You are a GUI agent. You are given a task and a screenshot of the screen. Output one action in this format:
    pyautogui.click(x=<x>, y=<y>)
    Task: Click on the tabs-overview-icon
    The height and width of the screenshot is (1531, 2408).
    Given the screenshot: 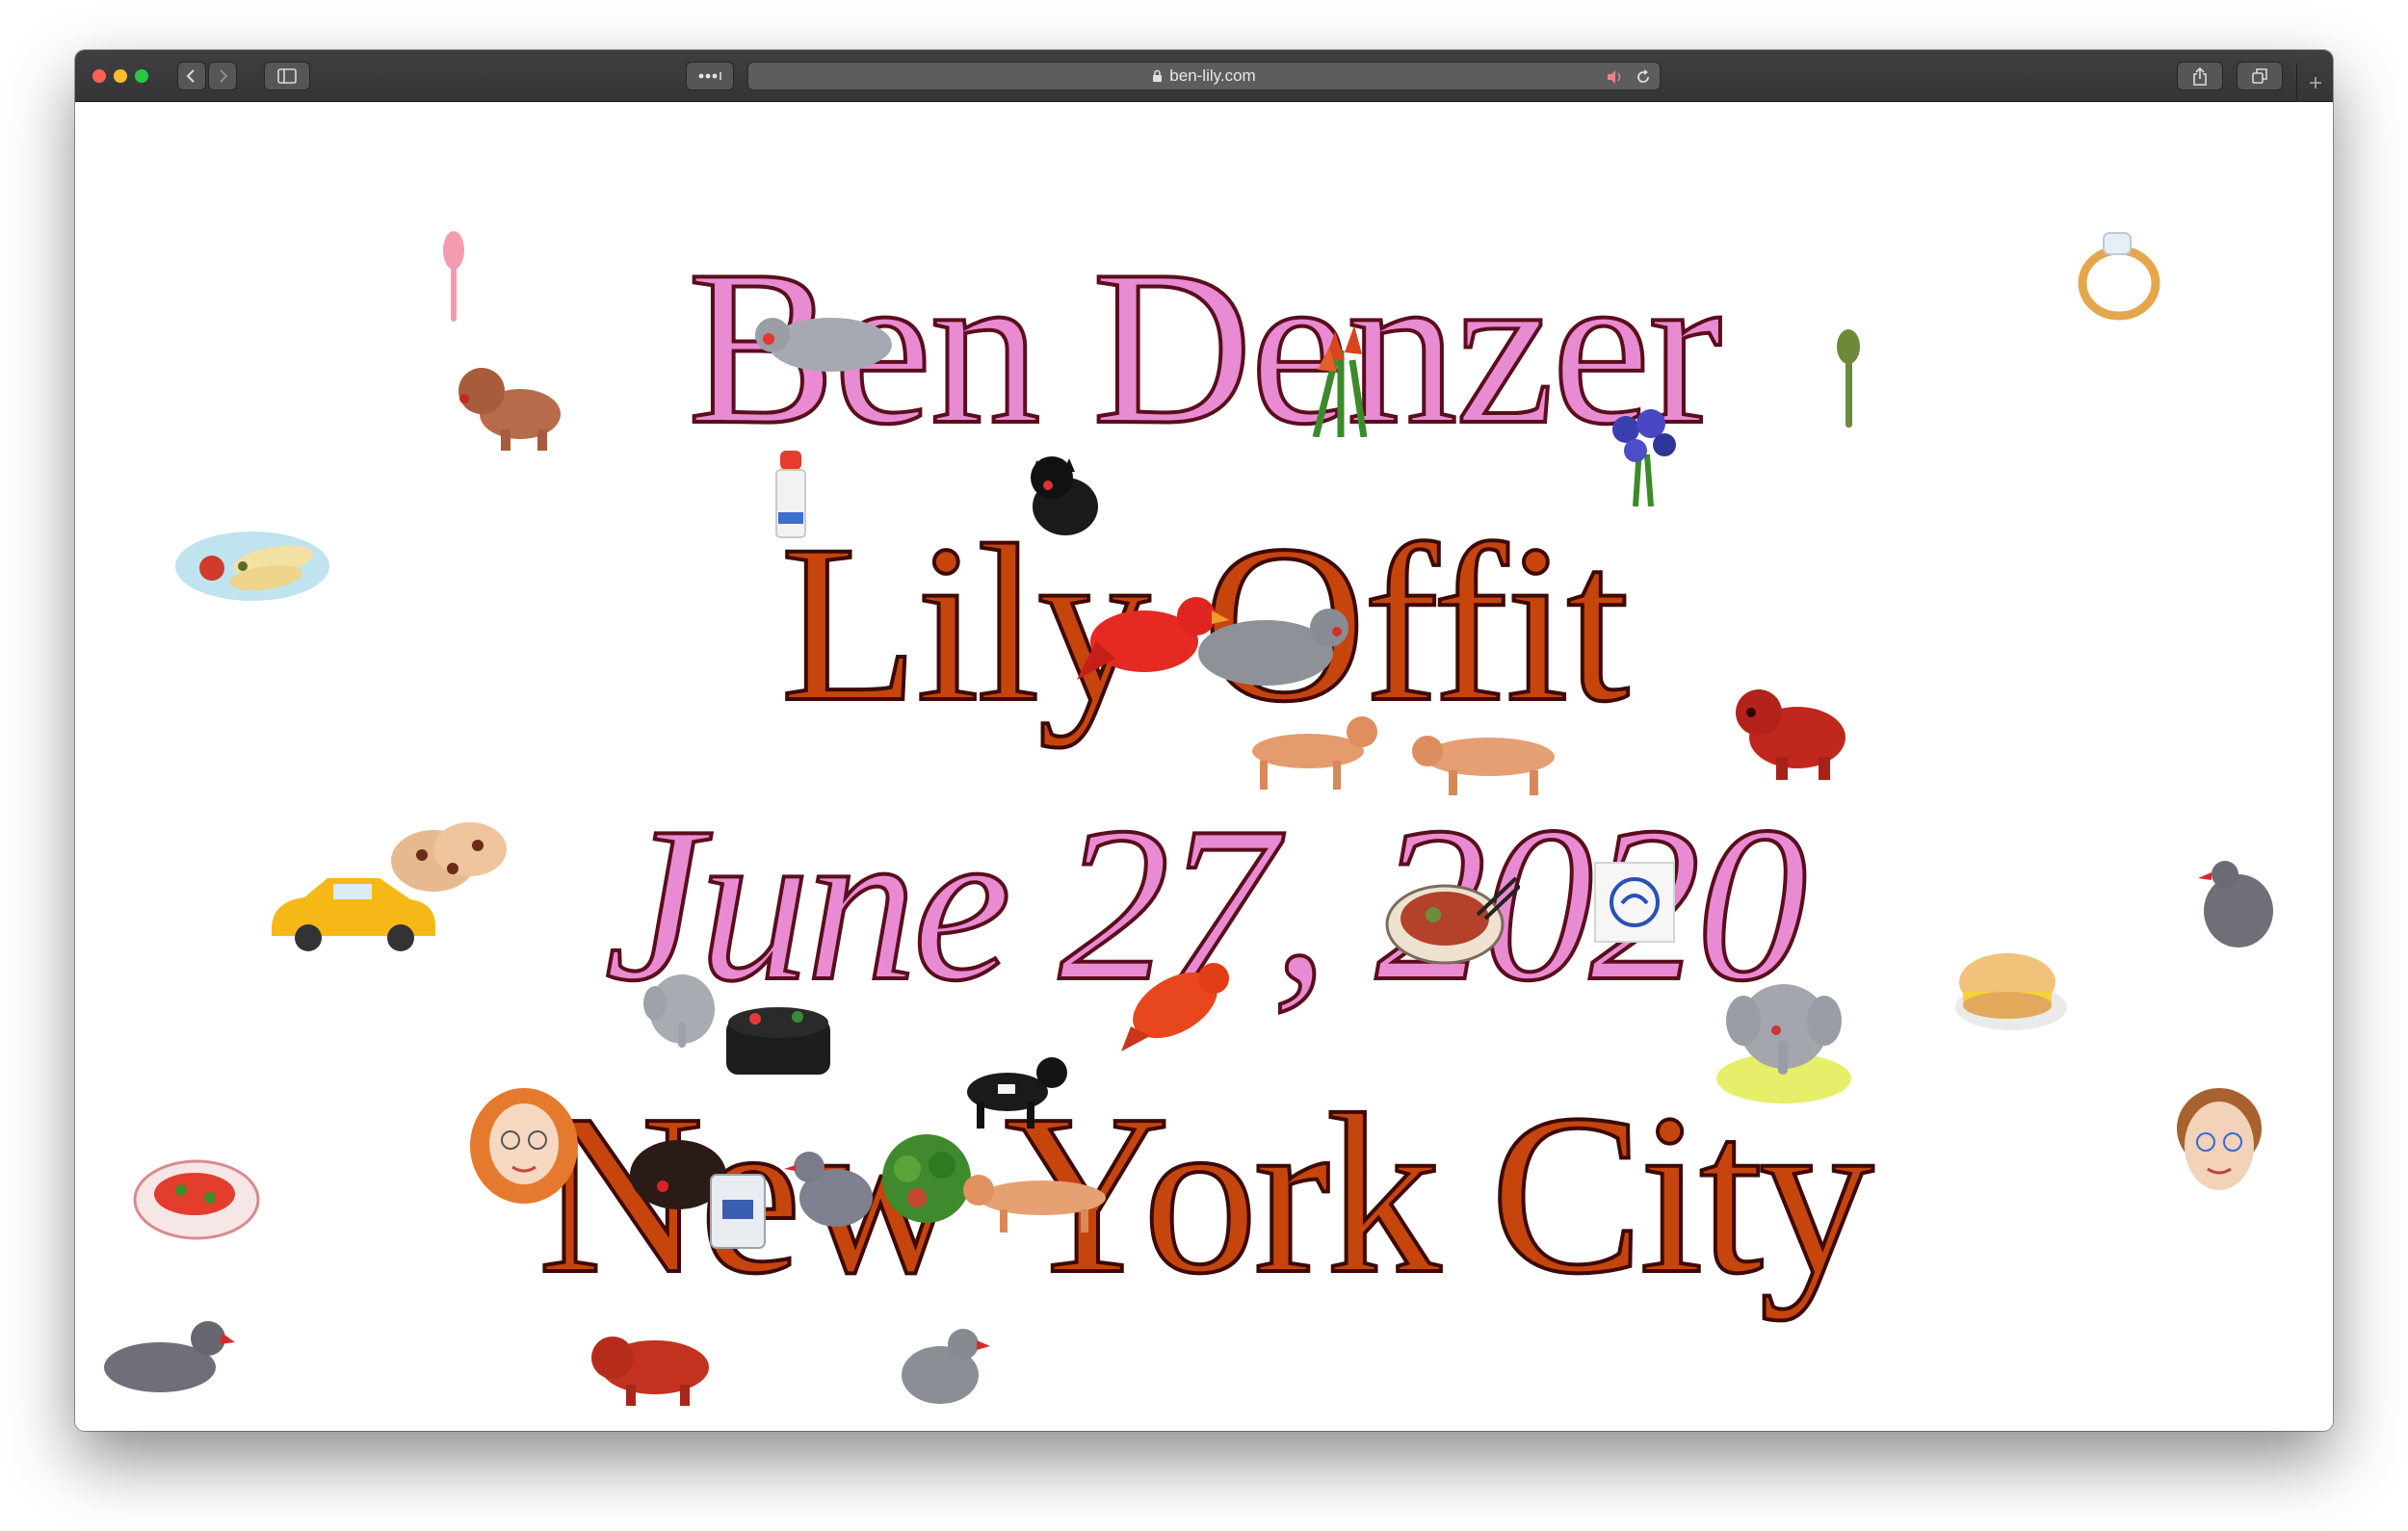 What is the action you would take?
    pyautogui.click(x=2259, y=76)
    